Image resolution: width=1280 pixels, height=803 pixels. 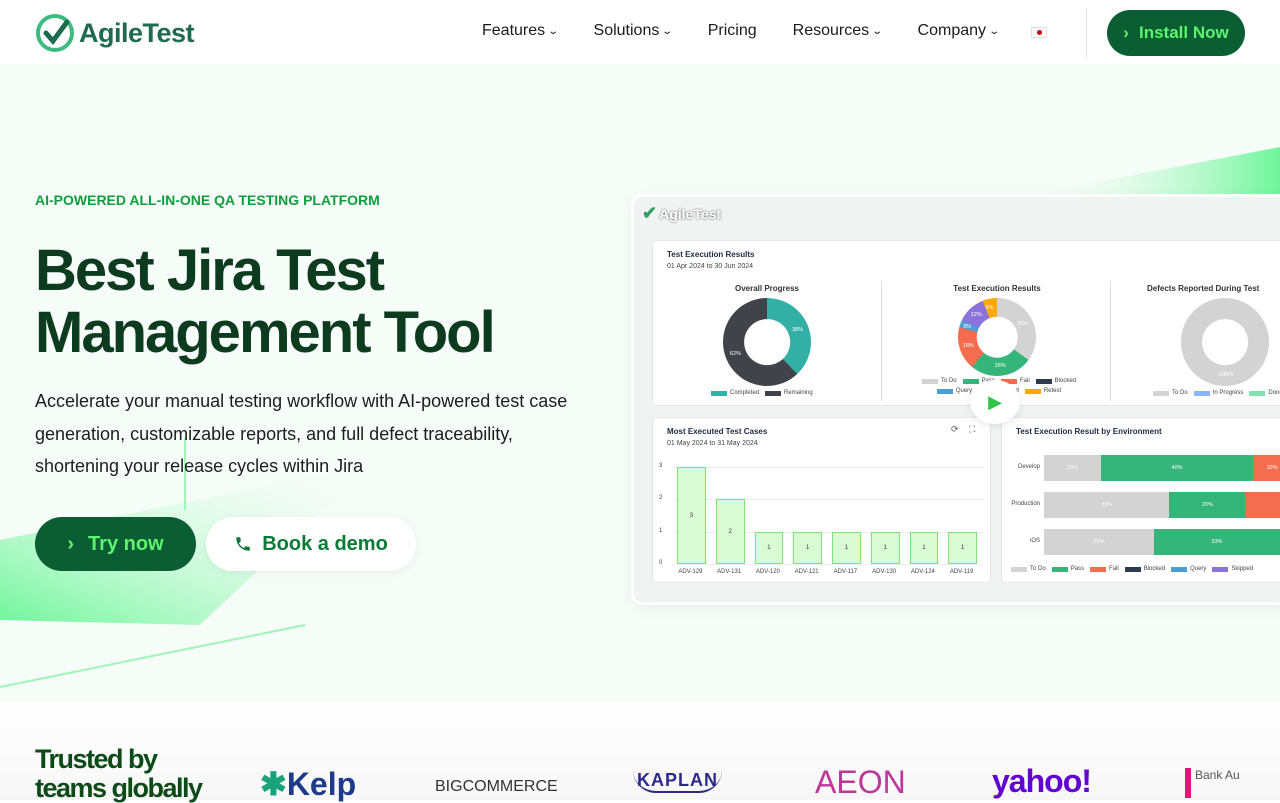 I want to click on slice-label: 26%, so click(x=1000, y=366).